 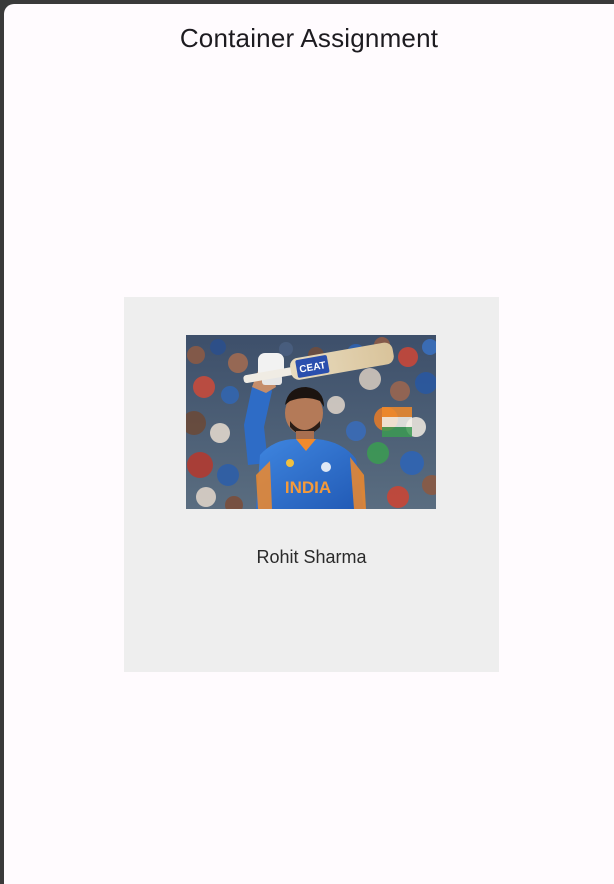 I want to click on player-photo: CEAT INDIA, so click(x=311, y=422).